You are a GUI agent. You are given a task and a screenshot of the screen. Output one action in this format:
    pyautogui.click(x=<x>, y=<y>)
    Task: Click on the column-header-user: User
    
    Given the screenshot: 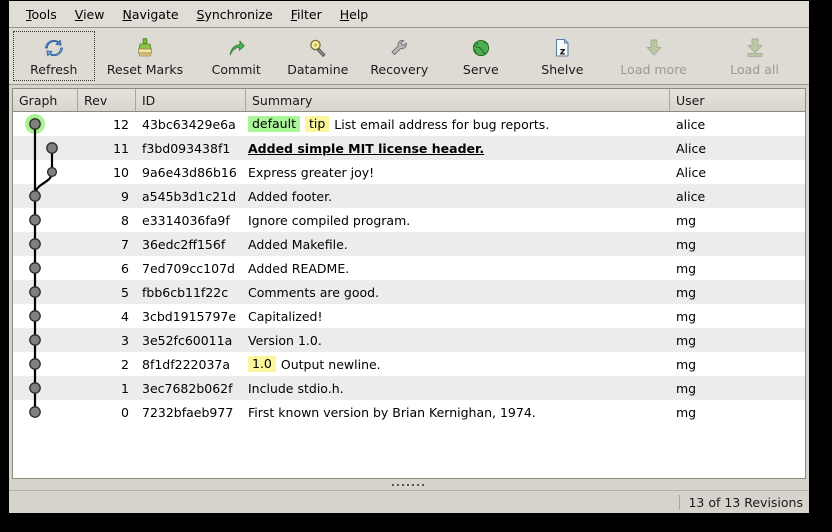 What is the action you would take?
    pyautogui.click(x=737, y=100)
    